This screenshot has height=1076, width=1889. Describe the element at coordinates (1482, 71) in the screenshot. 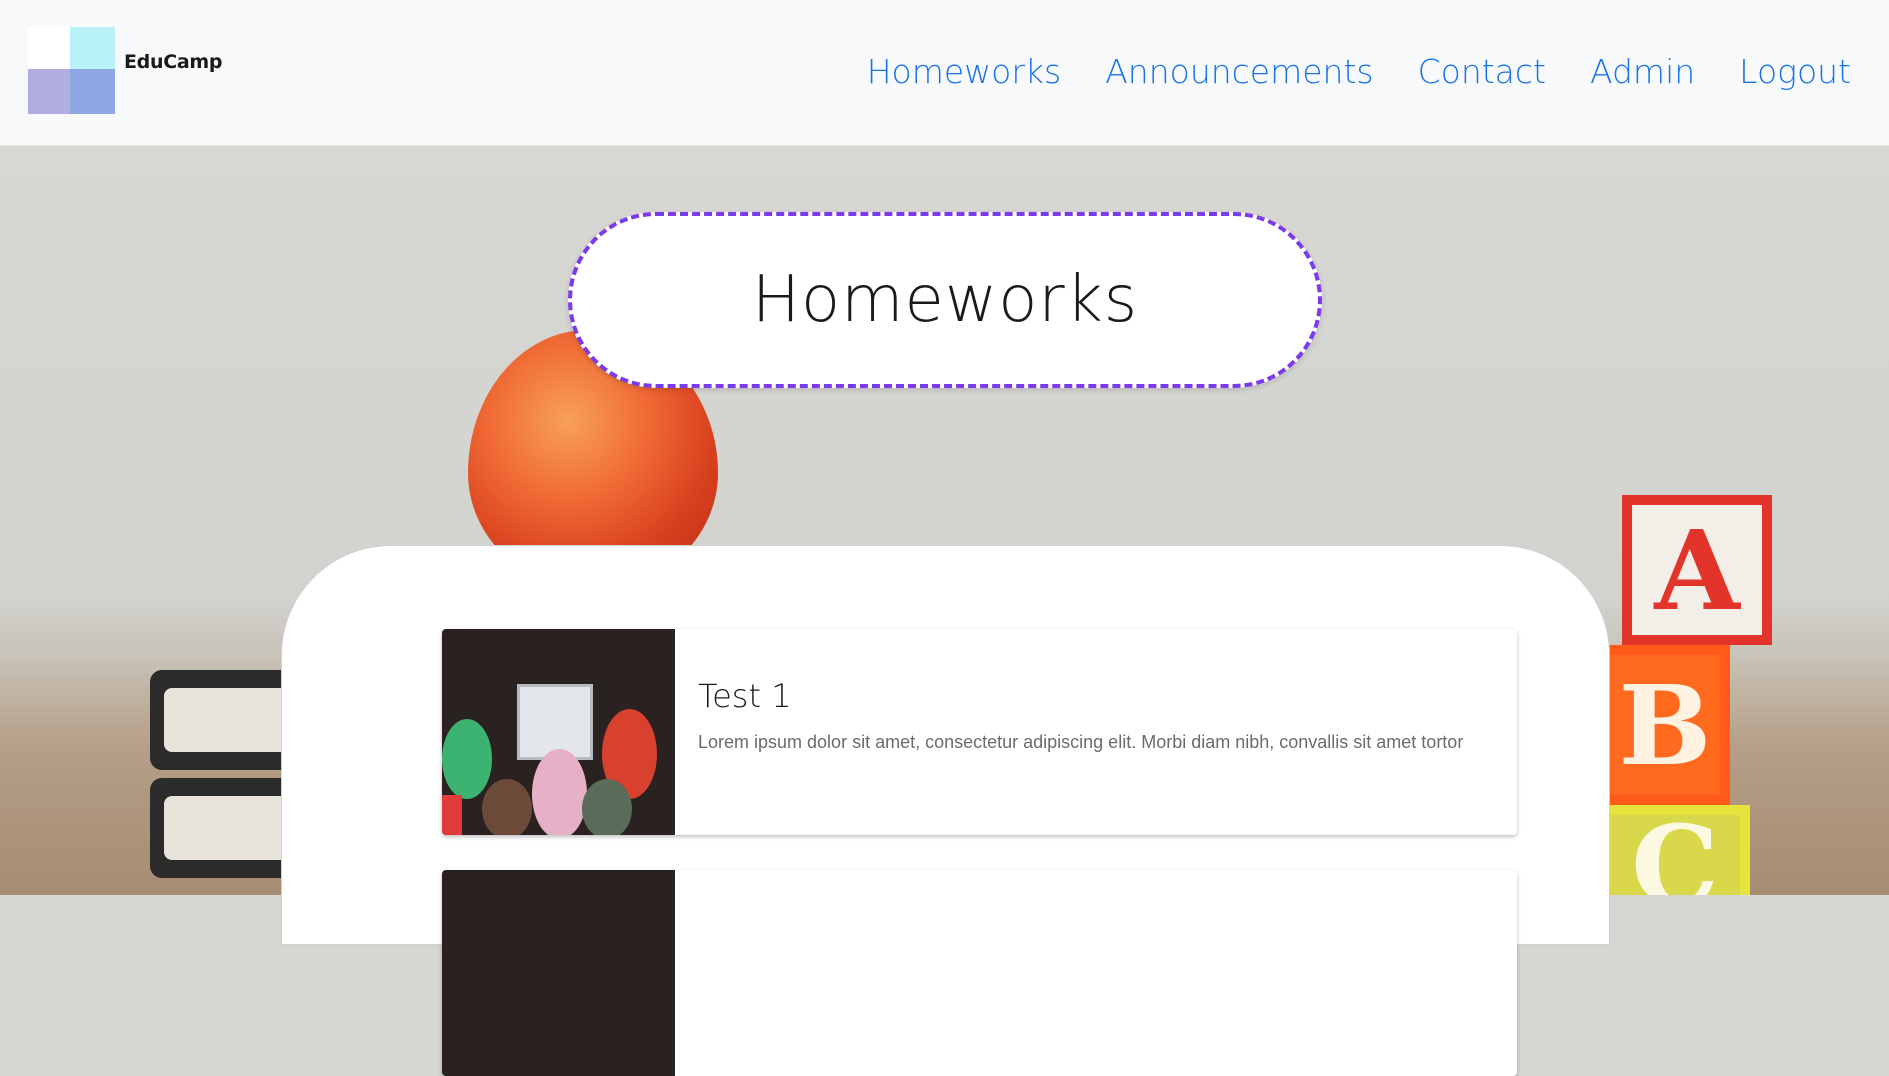

I see `nav-link-contact: Contact` at that location.